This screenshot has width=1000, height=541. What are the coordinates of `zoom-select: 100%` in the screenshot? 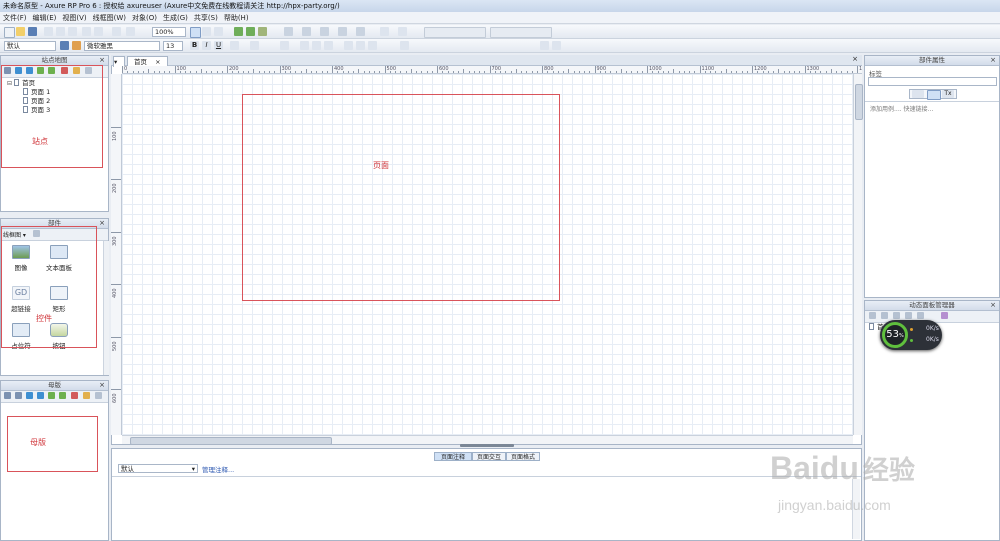 It's located at (169, 32).